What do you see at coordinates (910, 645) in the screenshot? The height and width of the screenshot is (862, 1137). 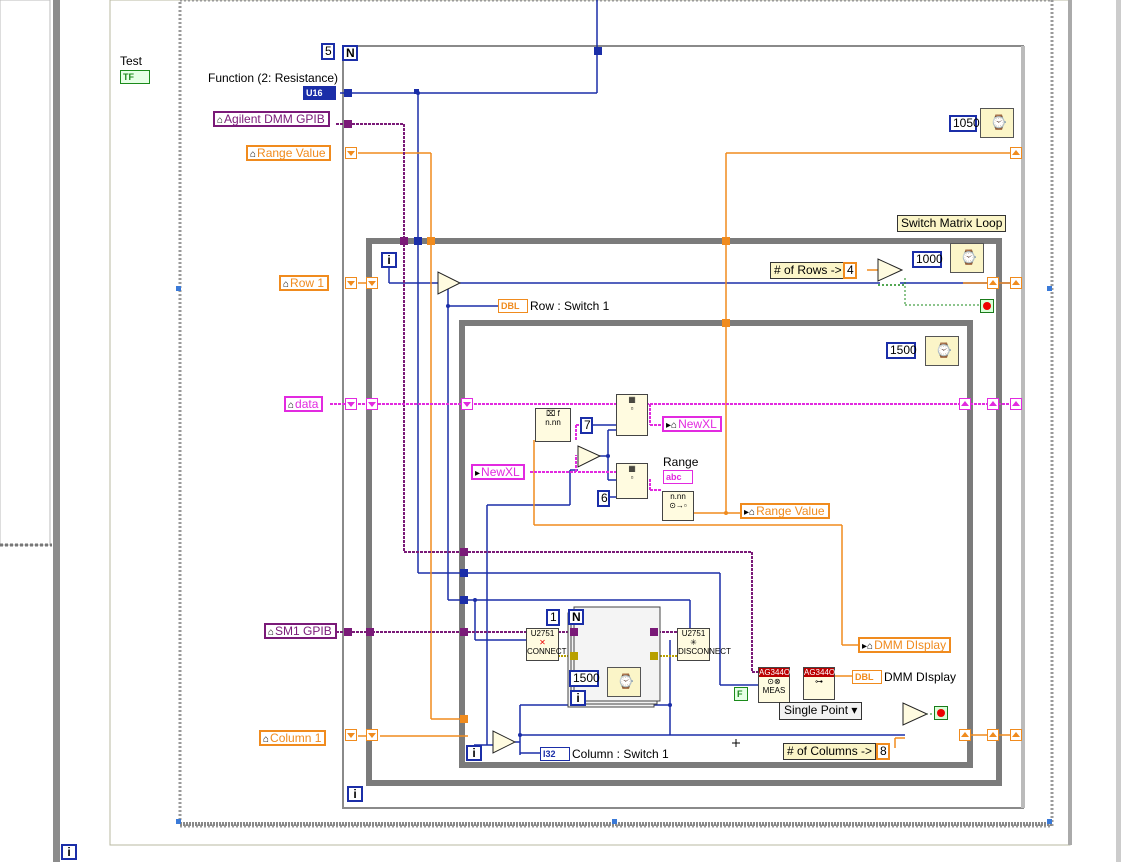 I see `dmm-display-local-label: DMM DIsplay` at bounding box center [910, 645].